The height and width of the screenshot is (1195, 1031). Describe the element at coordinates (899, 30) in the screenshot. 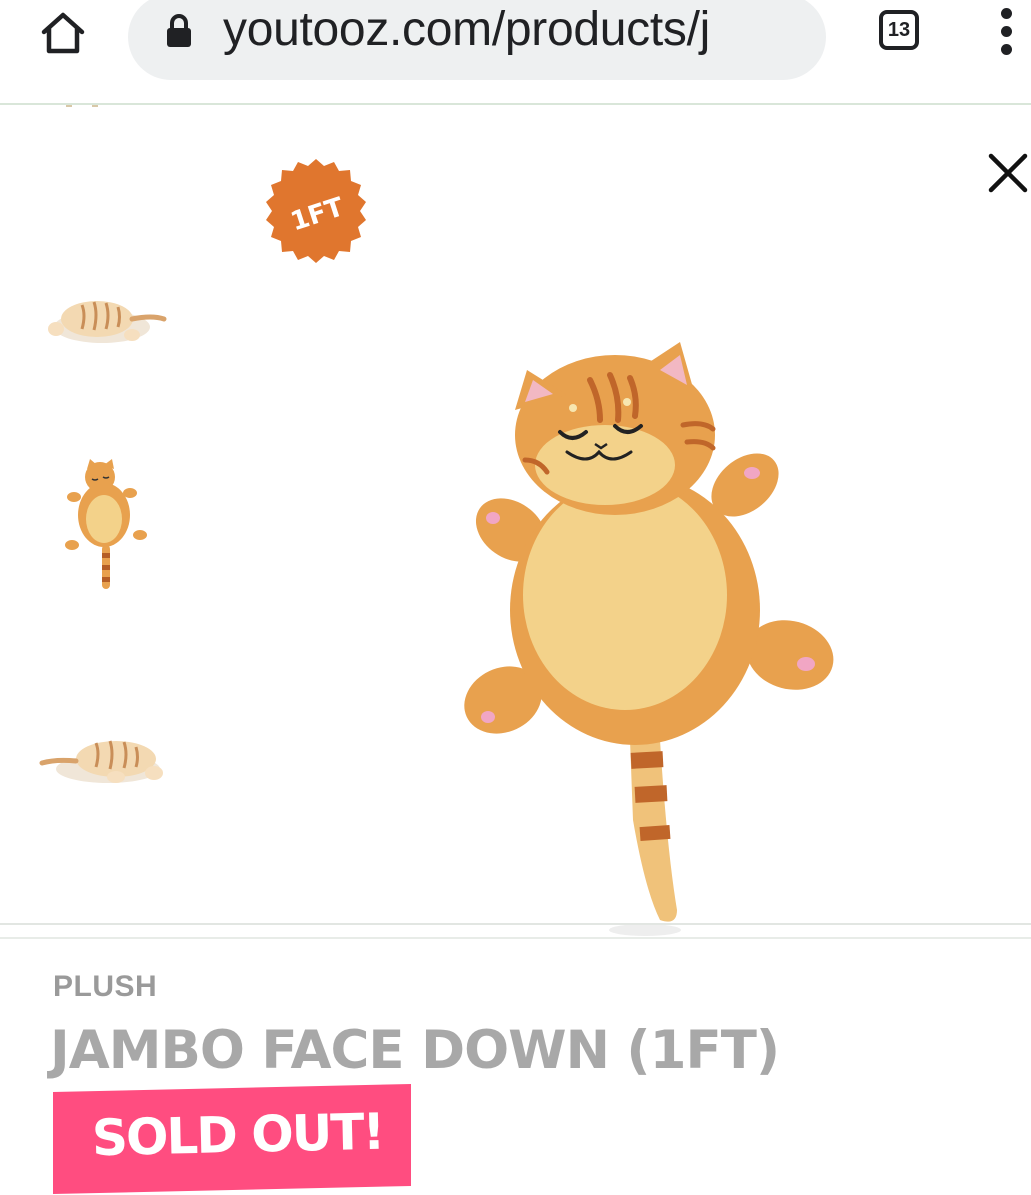

I see `tab-switcher-button: 13` at that location.